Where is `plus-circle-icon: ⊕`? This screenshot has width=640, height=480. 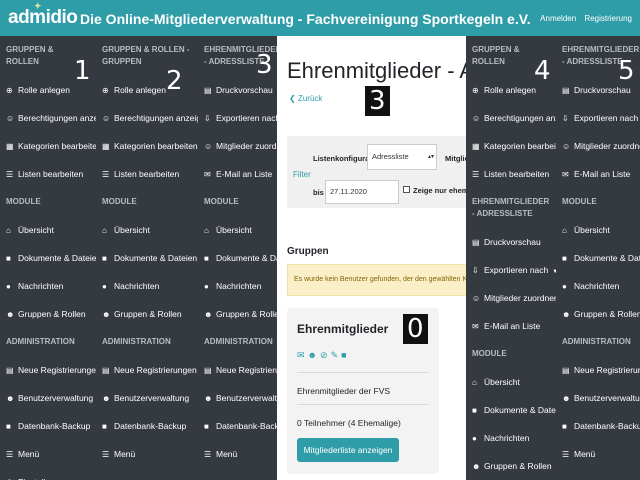 plus-circle-icon: ⊕ is located at coordinates (105, 90).